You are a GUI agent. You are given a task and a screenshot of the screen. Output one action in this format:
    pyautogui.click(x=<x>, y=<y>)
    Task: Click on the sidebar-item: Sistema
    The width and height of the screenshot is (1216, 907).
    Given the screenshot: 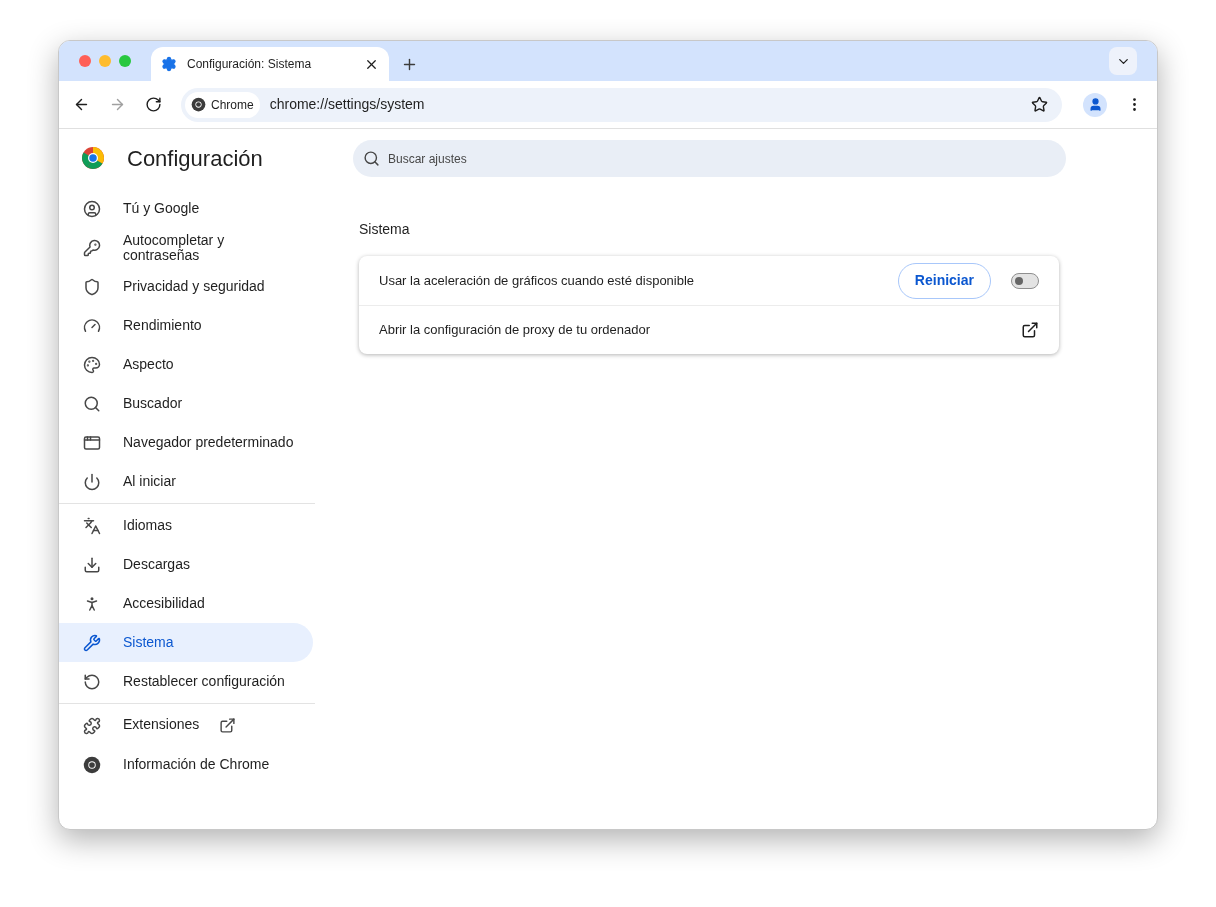 What is the action you would take?
    pyautogui.click(x=186, y=642)
    